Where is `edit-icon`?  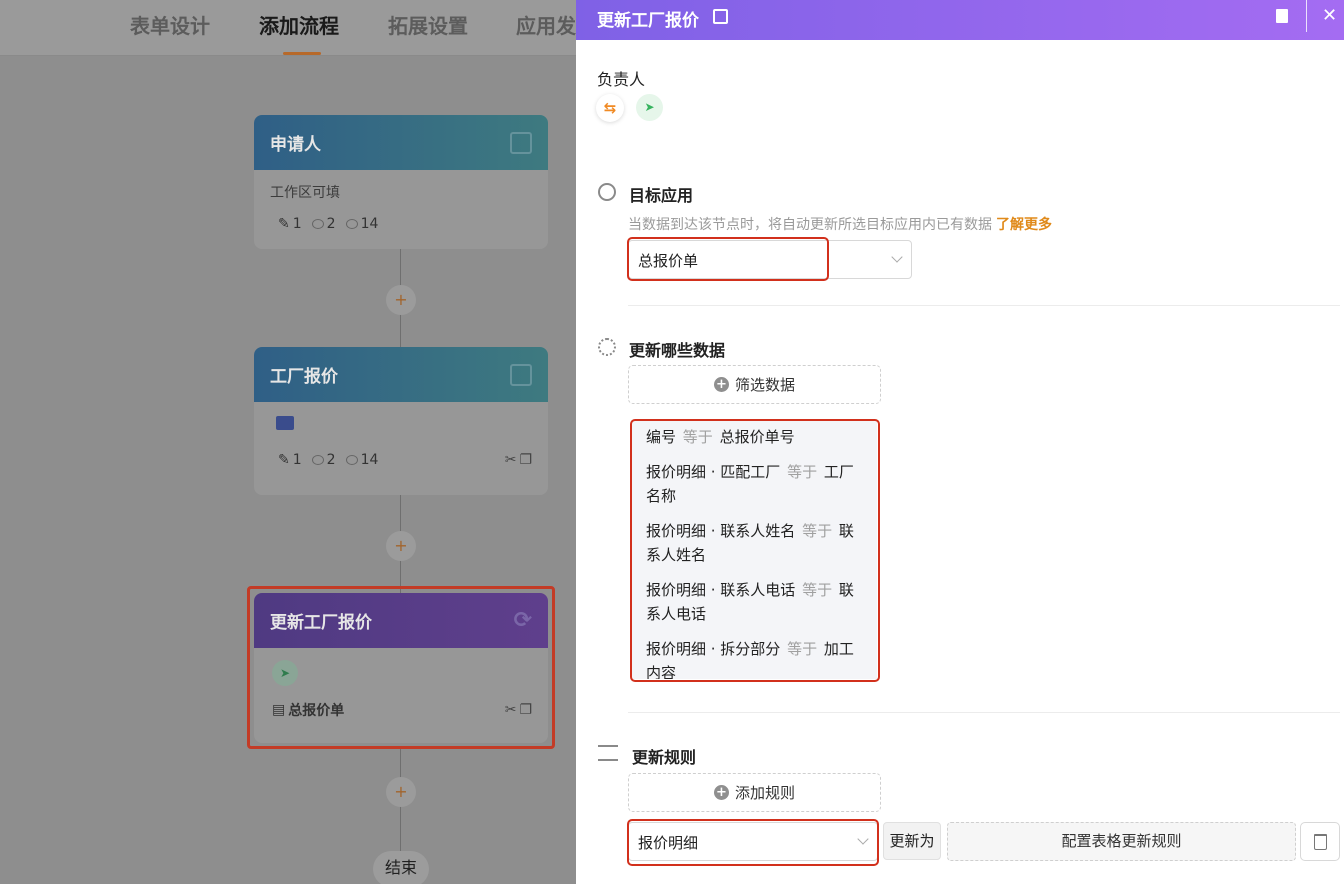
edit-icon is located at coordinates (720, 16).